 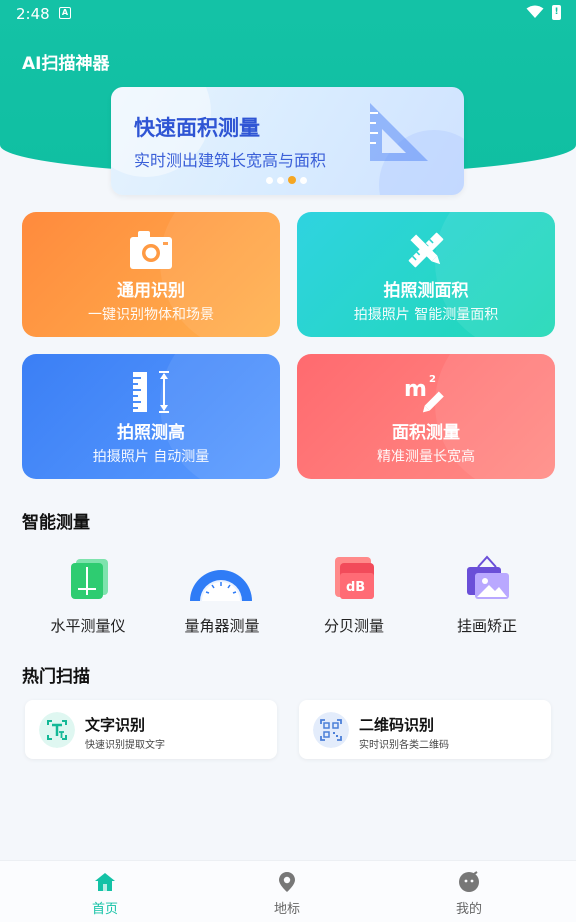 What do you see at coordinates (65, 13) in the screenshot?
I see `notification-a-icon: A` at bounding box center [65, 13].